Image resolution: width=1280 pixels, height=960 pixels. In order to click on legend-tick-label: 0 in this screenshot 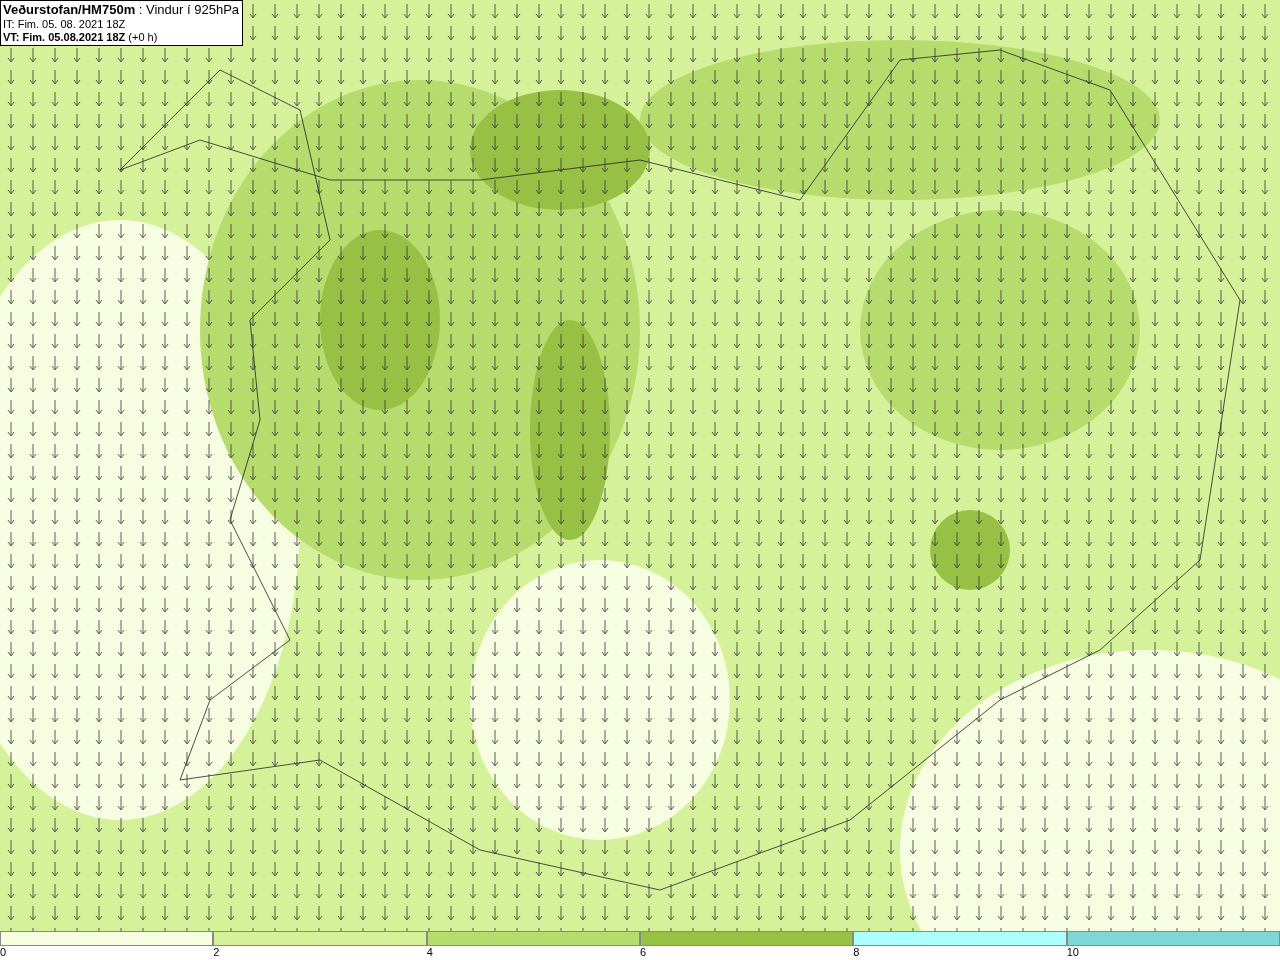, I will do `click(3, 952)`.